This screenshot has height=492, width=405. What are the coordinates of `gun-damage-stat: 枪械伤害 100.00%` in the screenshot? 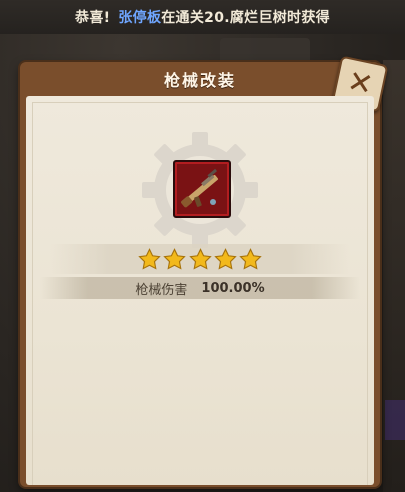 It's located at (200, 288).